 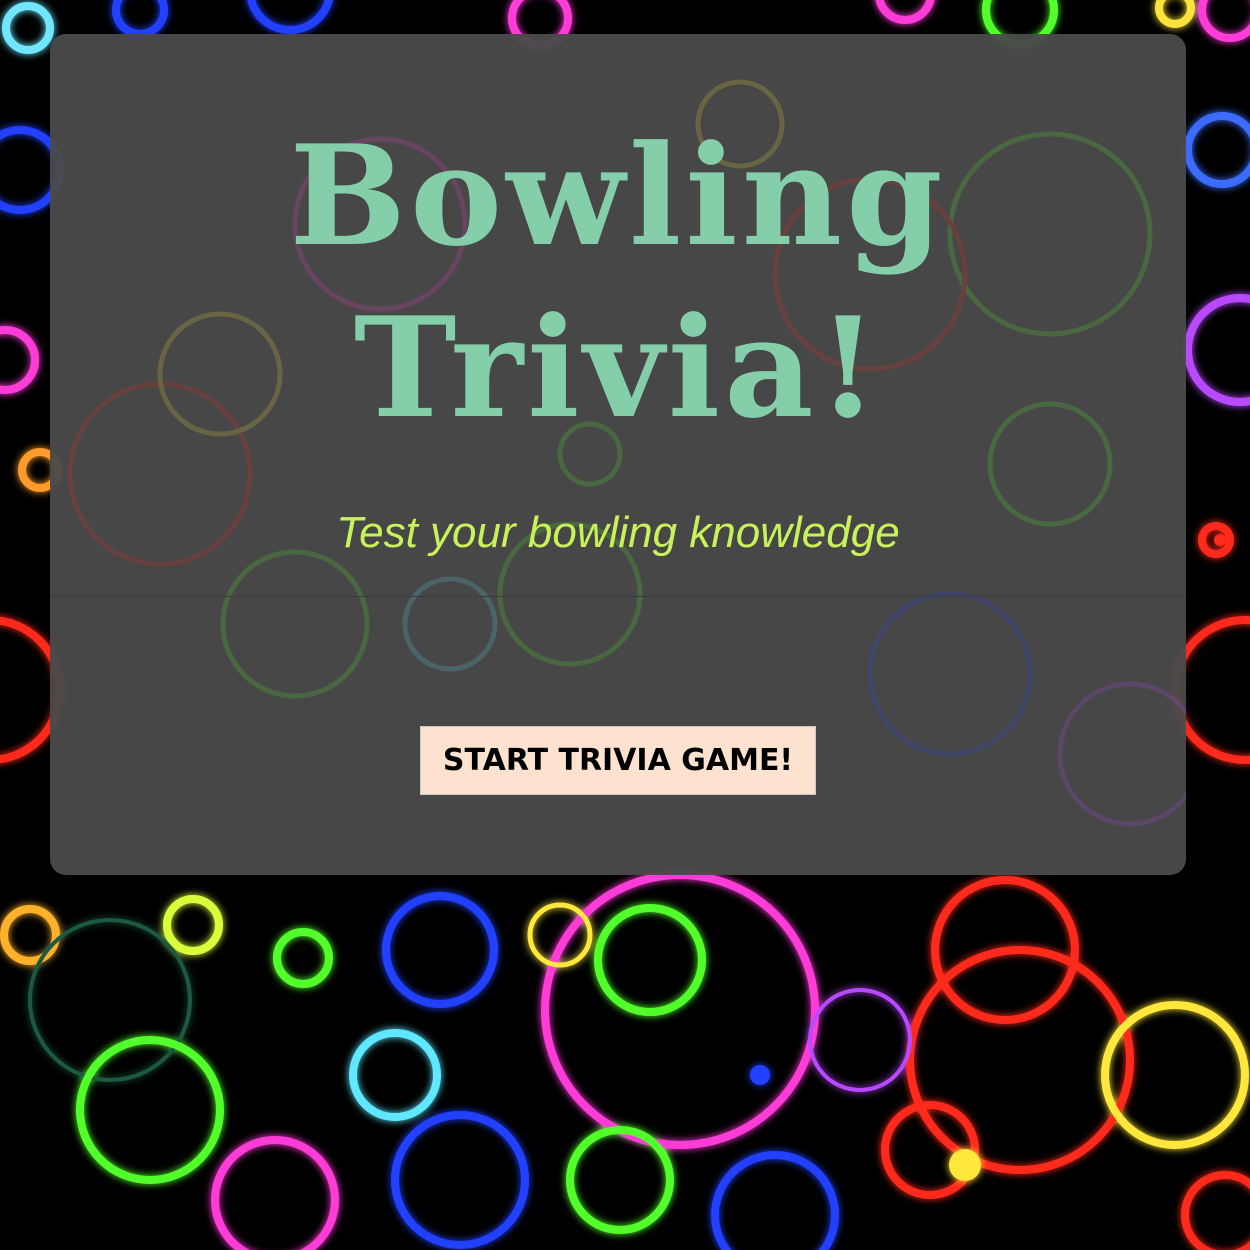 What do you see at coordinates (618, 367) in the screenshot?
I see `title-line-2: Trivia!` at bounding box center [618, 367].